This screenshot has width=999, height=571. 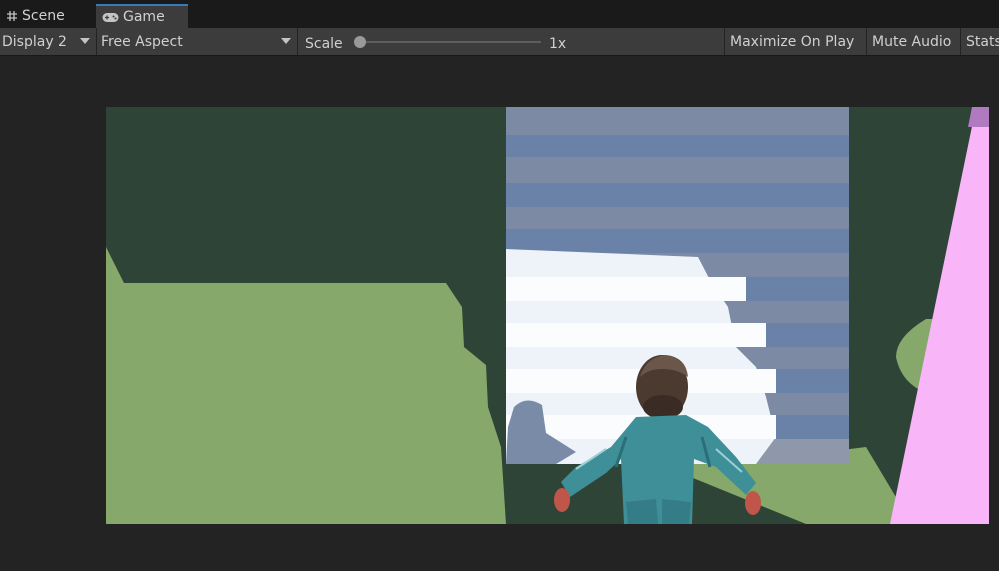 I want to click on tab-scene: Scene, so click(x=47, y=16).